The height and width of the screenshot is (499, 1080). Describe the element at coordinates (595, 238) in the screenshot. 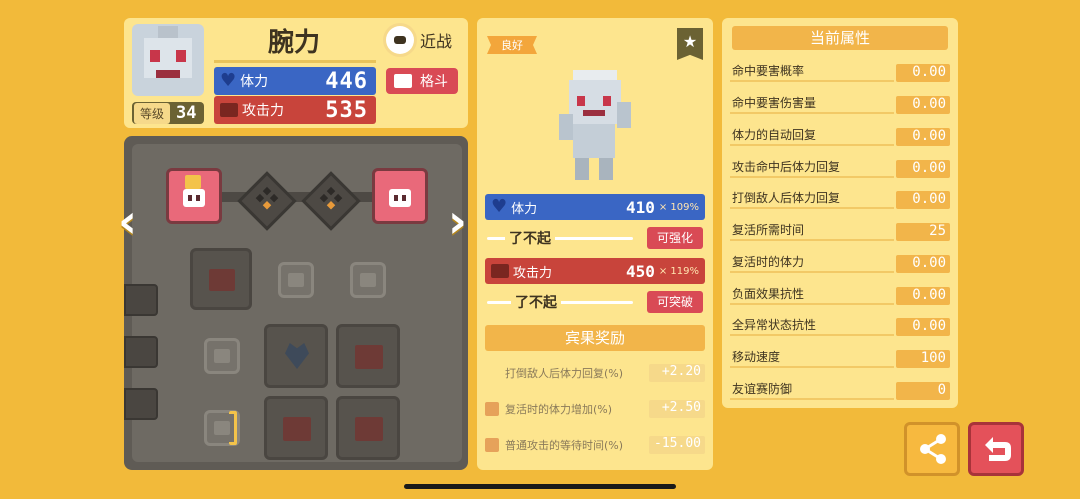

I see `hp-grade-row: 了不起 可强化` at that location.